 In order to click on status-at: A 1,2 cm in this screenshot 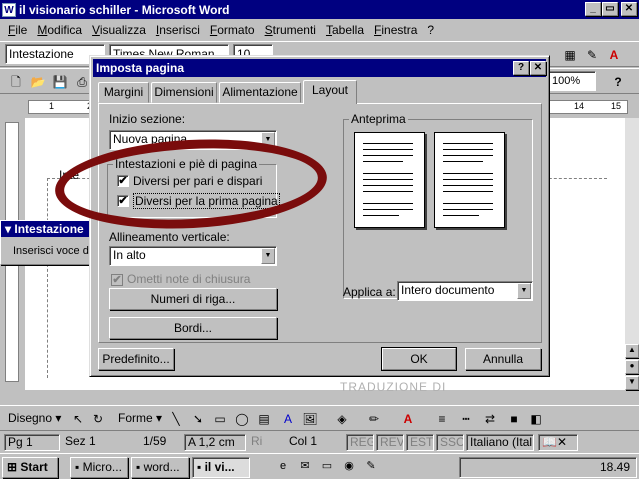, I will do `click(215, 442)`.